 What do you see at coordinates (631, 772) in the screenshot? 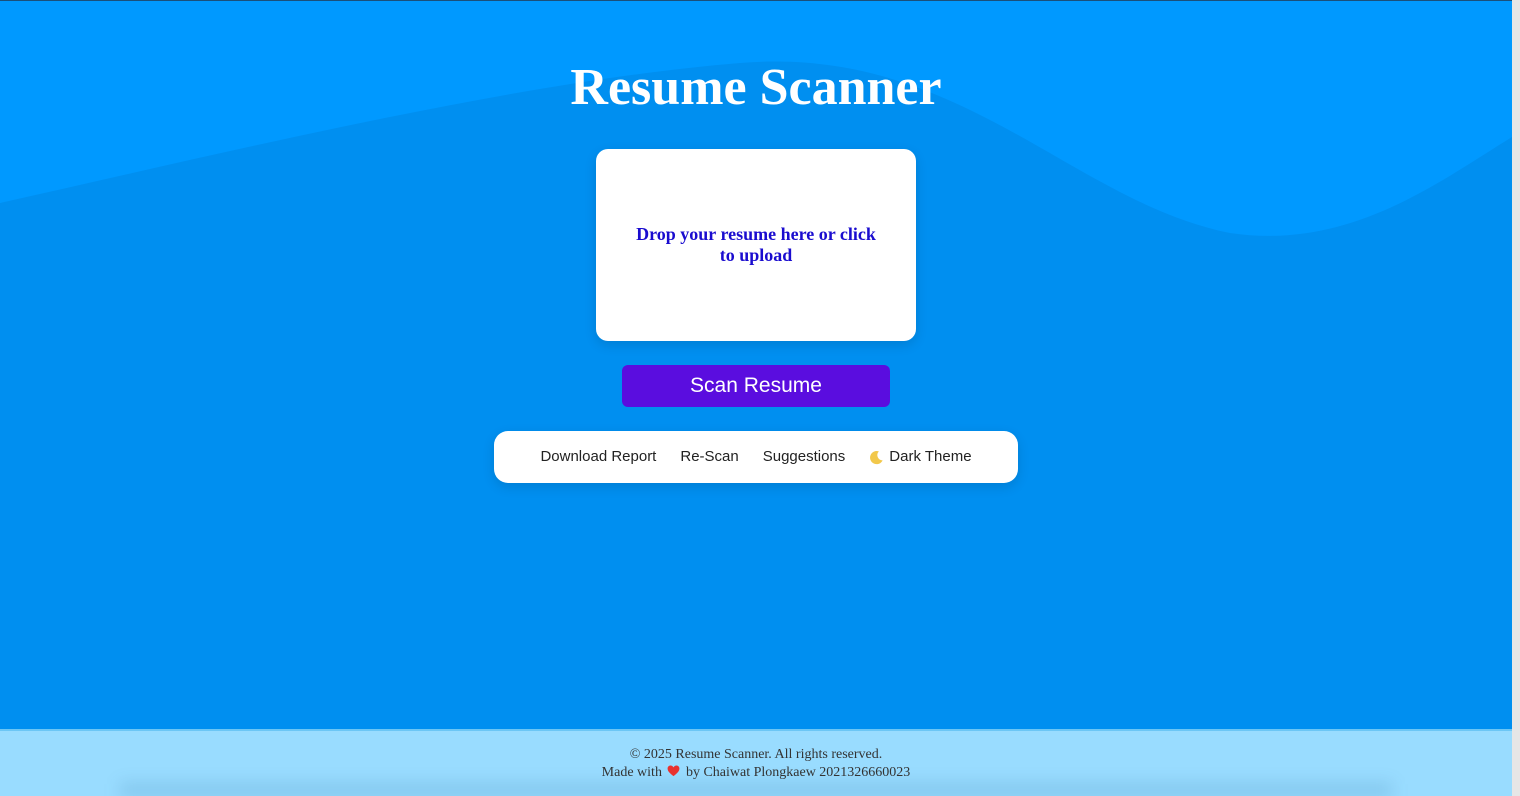
I see `footer-made-with-label: Made with` at bounding box center [631, 772].